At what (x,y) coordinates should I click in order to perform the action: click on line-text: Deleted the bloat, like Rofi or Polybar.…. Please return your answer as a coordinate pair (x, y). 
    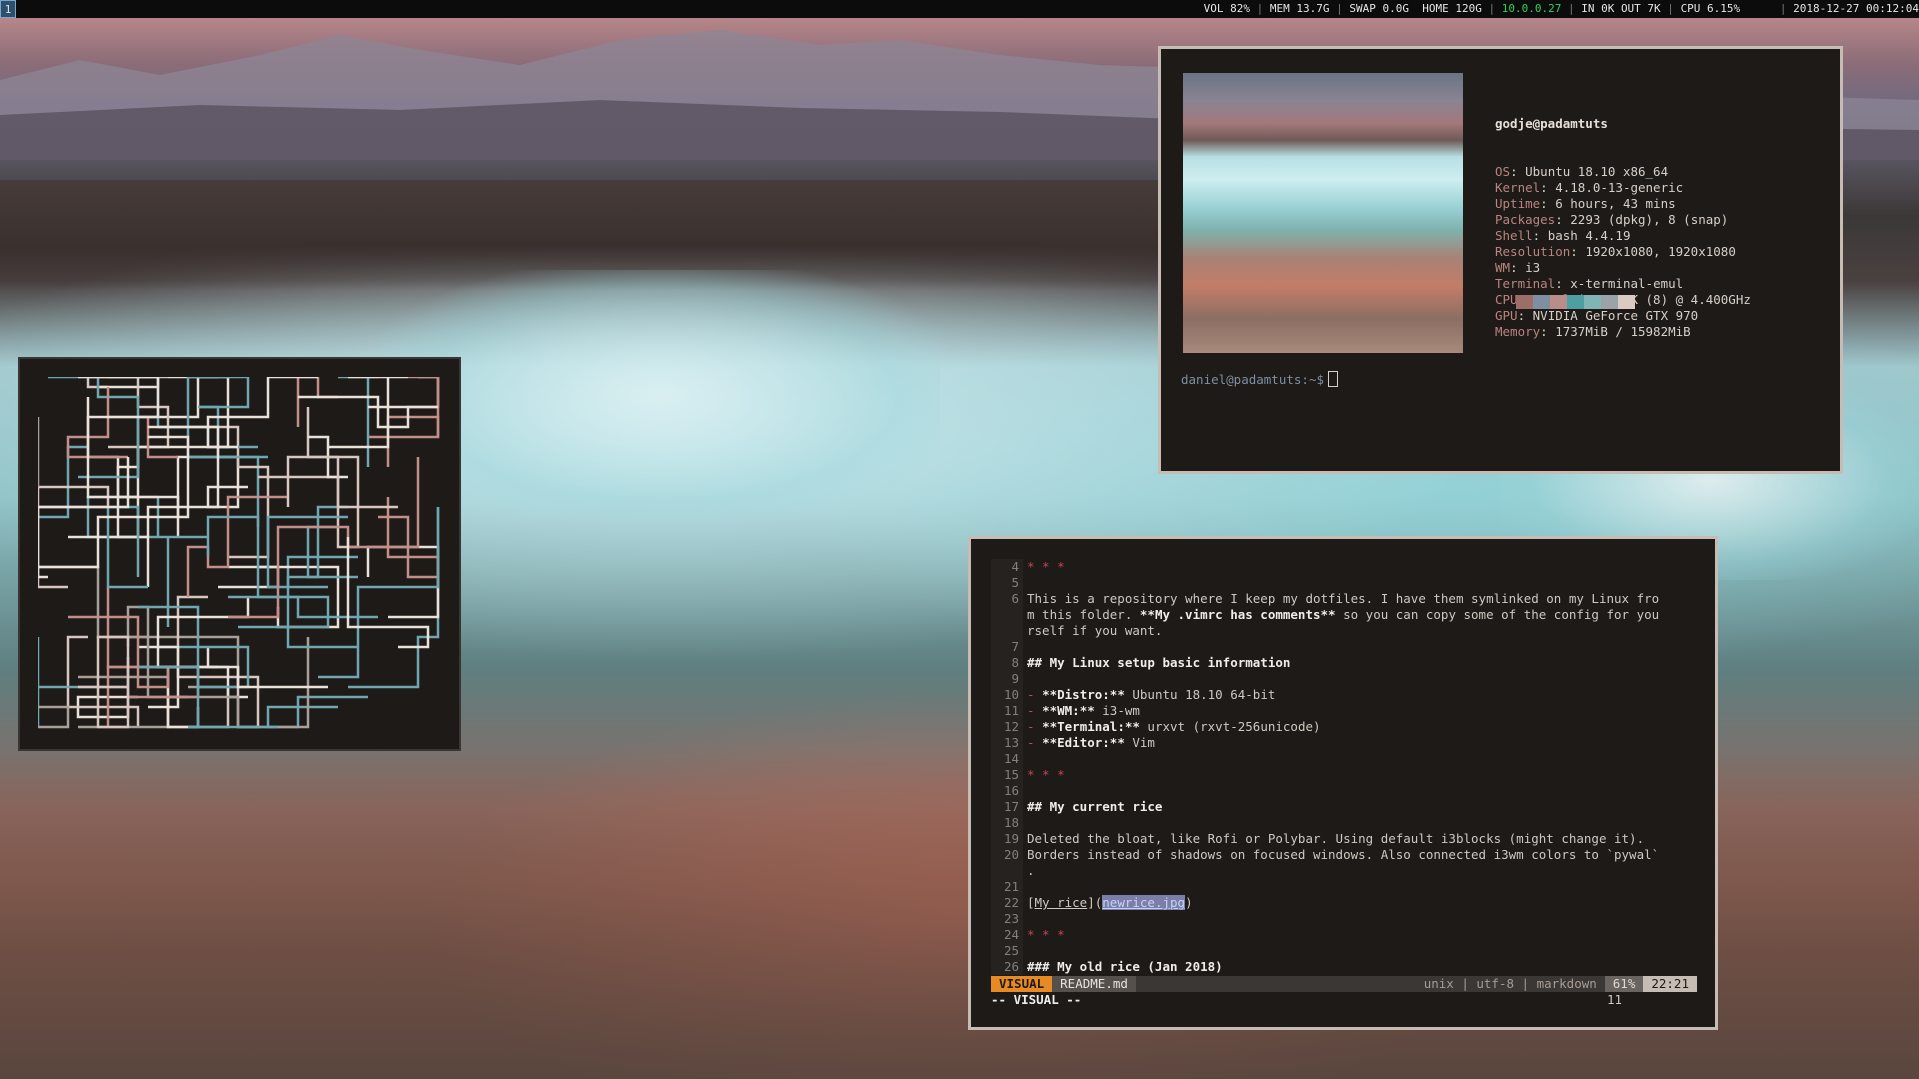
    Looking at the image, I should click on (1336, 838).